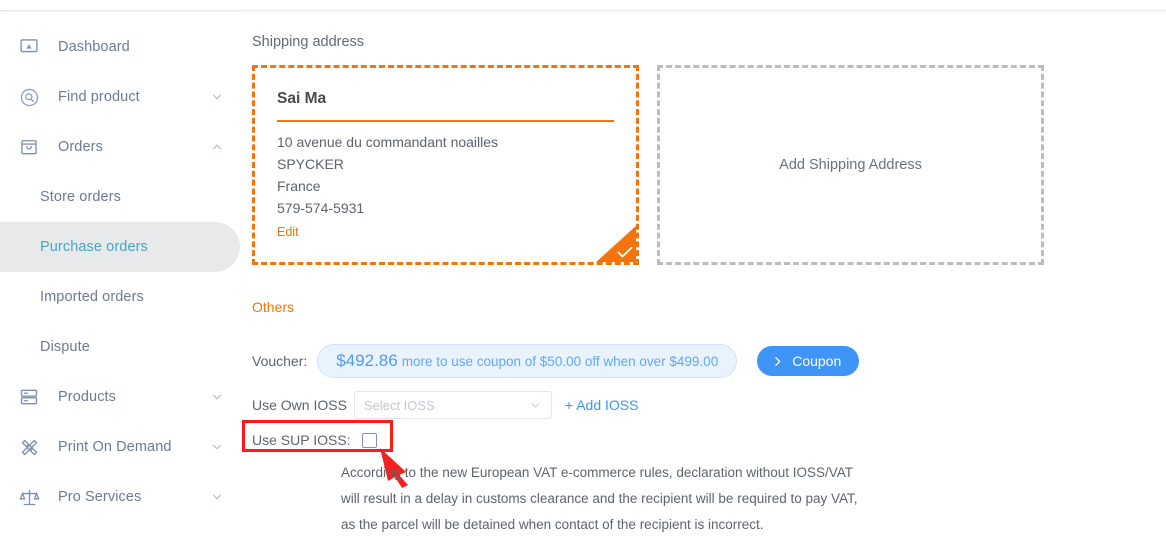 The height and width of the screenshot is (538, 1166). What do you see at coordinates (310, 164) in the screenshot?
I see `address-line-2: SPYCKER` at bounding box center [310, 164].